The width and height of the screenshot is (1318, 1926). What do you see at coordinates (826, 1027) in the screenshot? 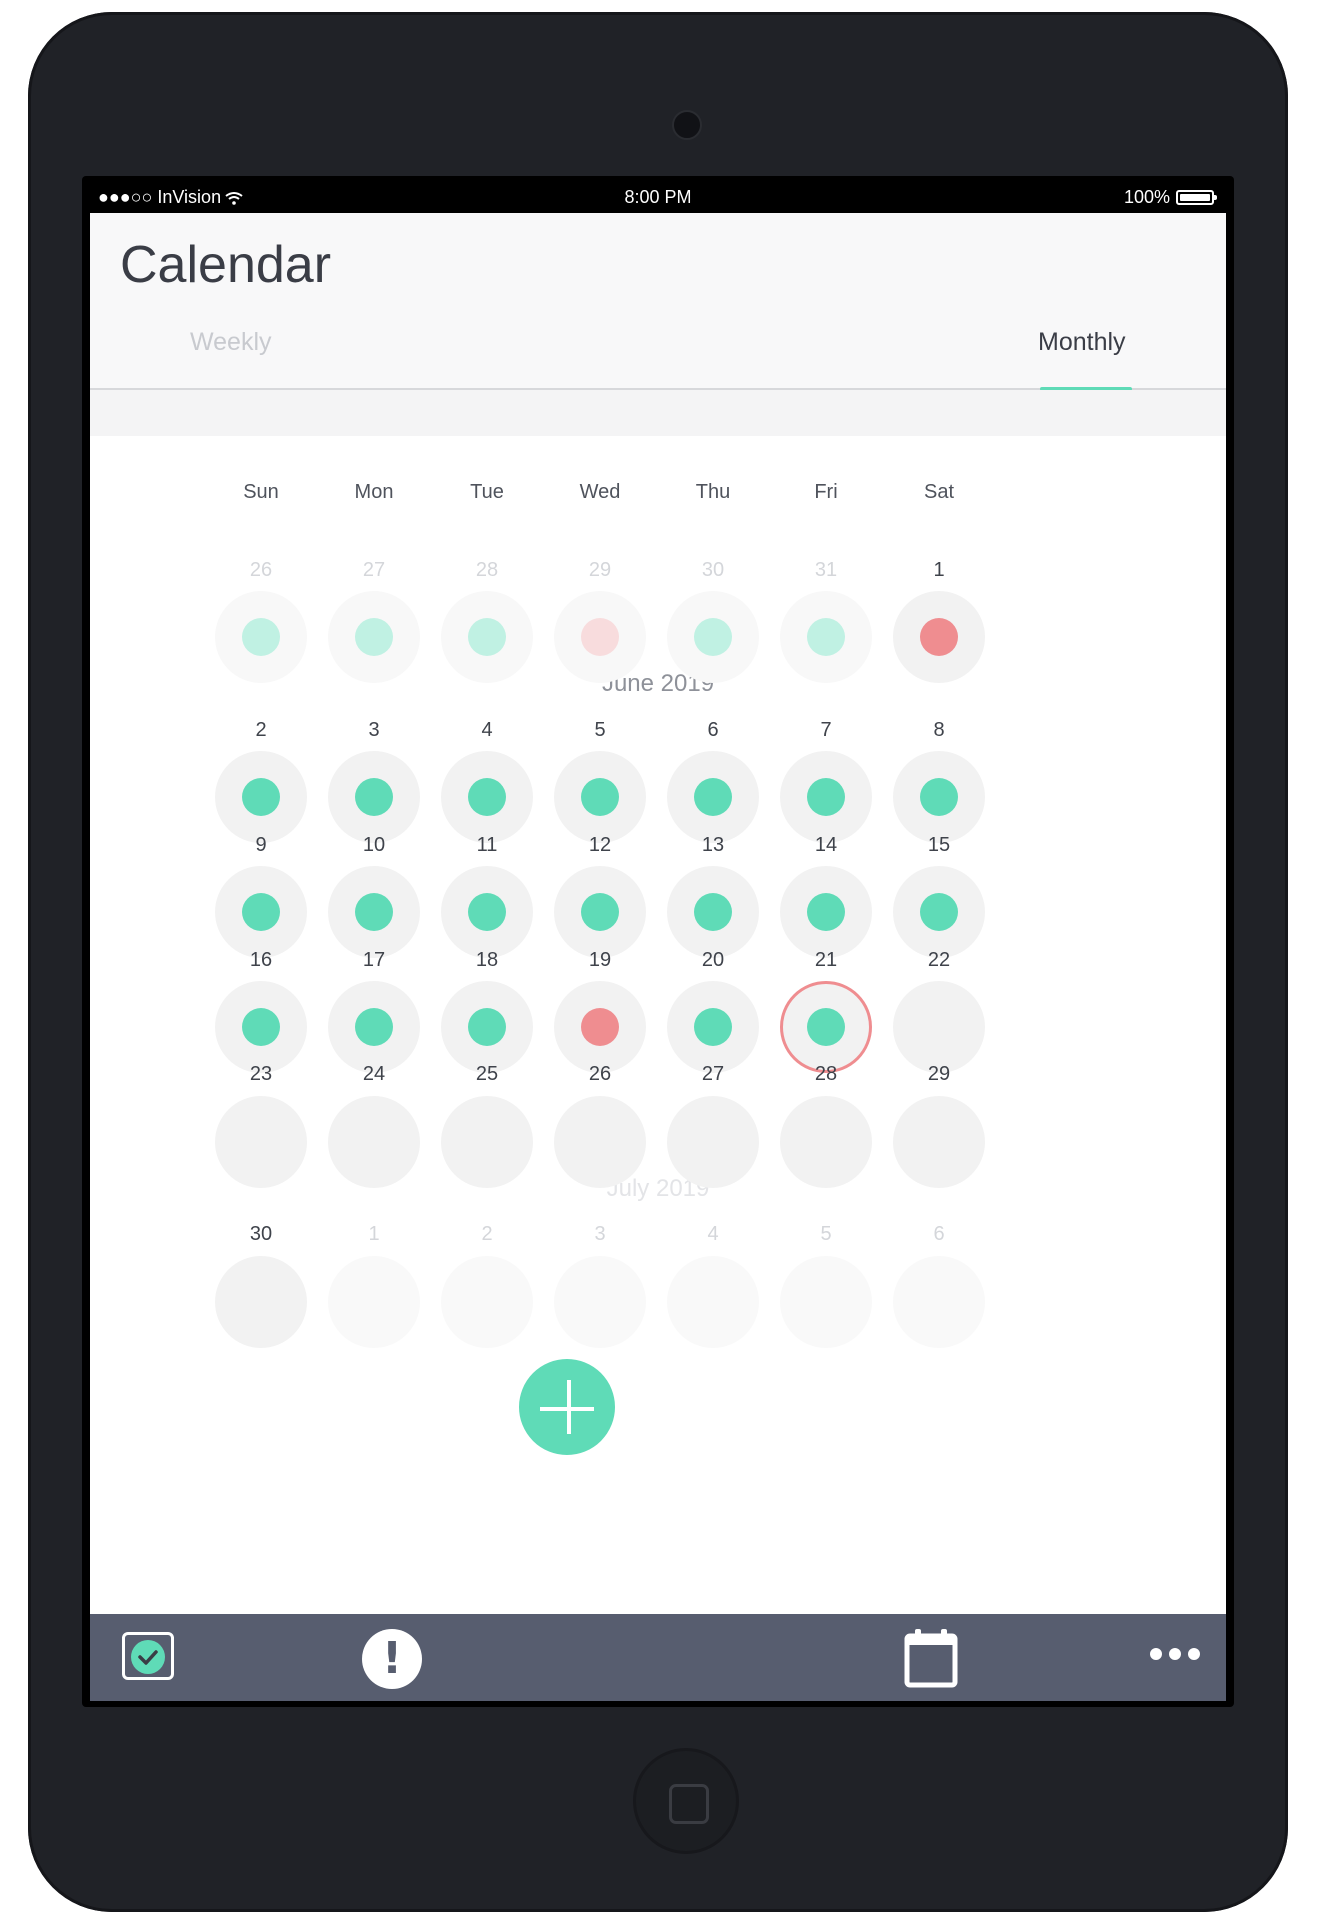
I see `day-cell-today` at bounding box center [826, 1027].